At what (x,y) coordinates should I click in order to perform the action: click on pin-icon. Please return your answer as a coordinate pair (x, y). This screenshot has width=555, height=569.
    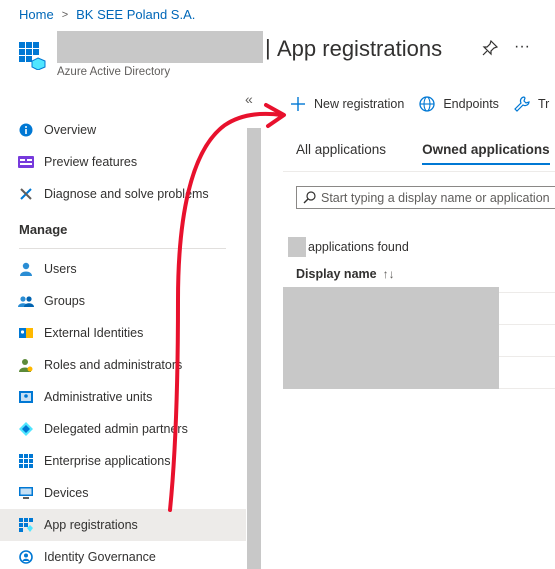
    Looking at the image, I should click on (490, 47).